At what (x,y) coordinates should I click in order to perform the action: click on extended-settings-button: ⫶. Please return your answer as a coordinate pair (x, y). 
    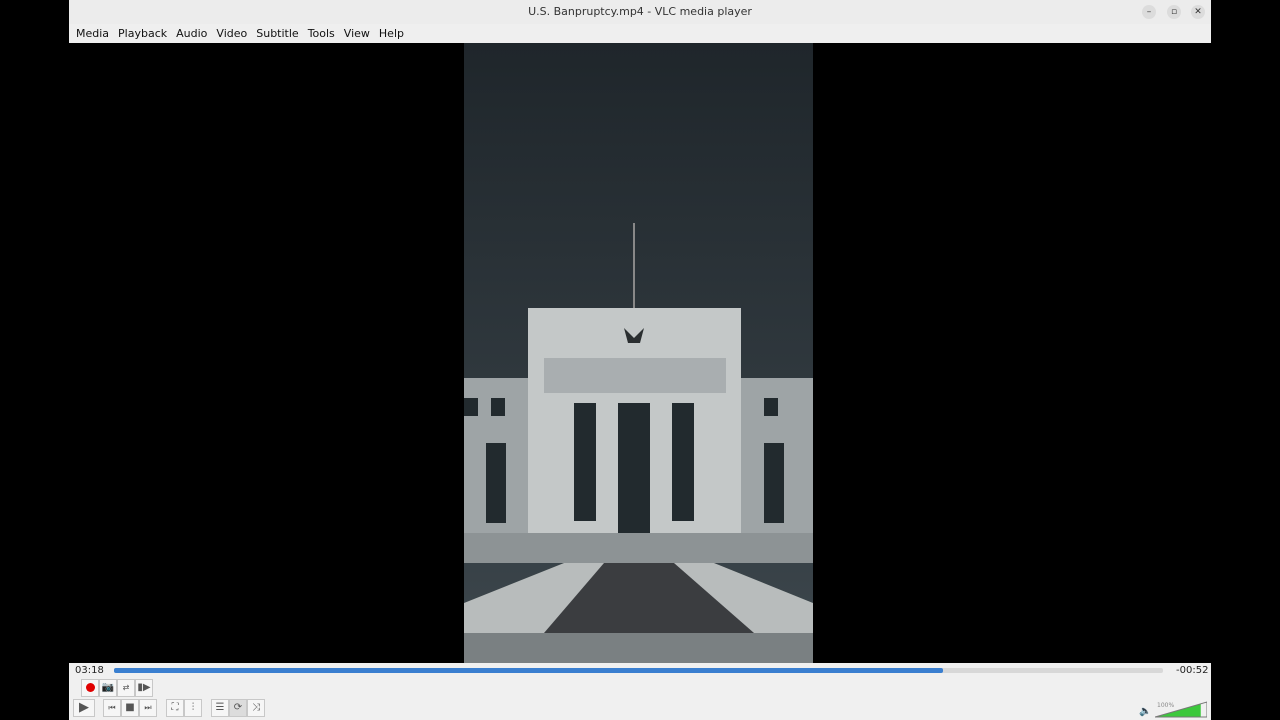
    Looking at the image, I should click on (193, 708).